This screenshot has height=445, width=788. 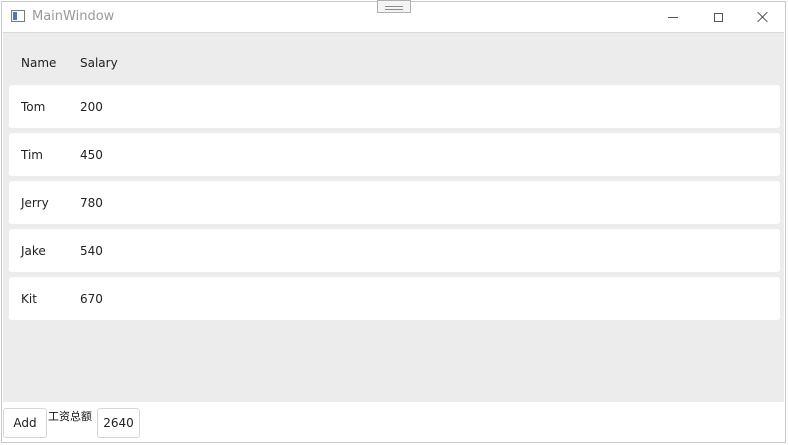 What do you see at coordinates (91, 251) in the screenshot?
I see `row-salary: 540` at bounding box center [91, 251].